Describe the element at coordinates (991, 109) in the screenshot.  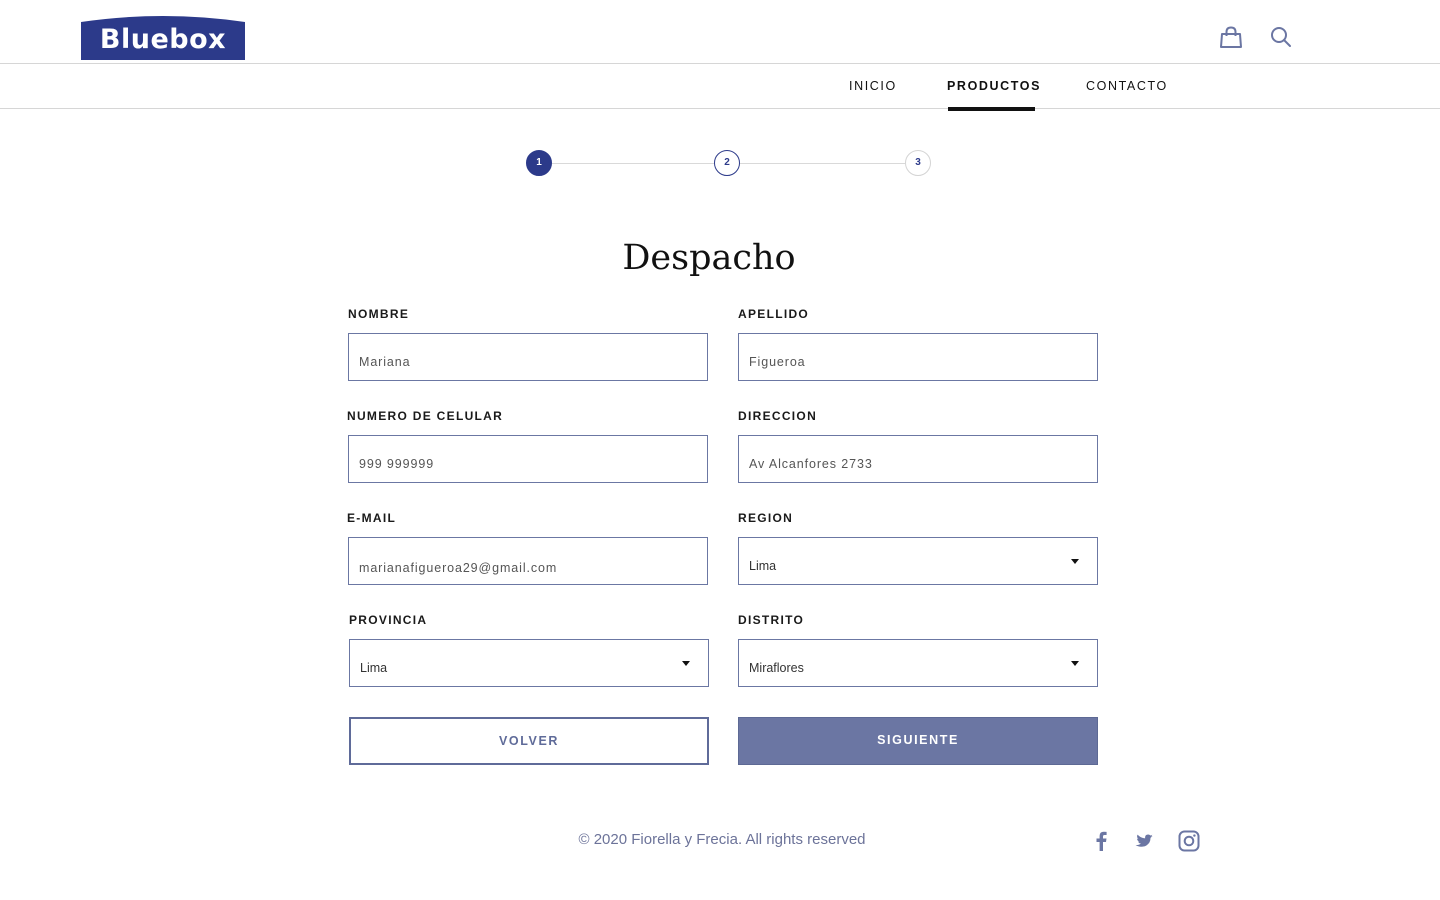
I see `nav-active-indicator` at that location.